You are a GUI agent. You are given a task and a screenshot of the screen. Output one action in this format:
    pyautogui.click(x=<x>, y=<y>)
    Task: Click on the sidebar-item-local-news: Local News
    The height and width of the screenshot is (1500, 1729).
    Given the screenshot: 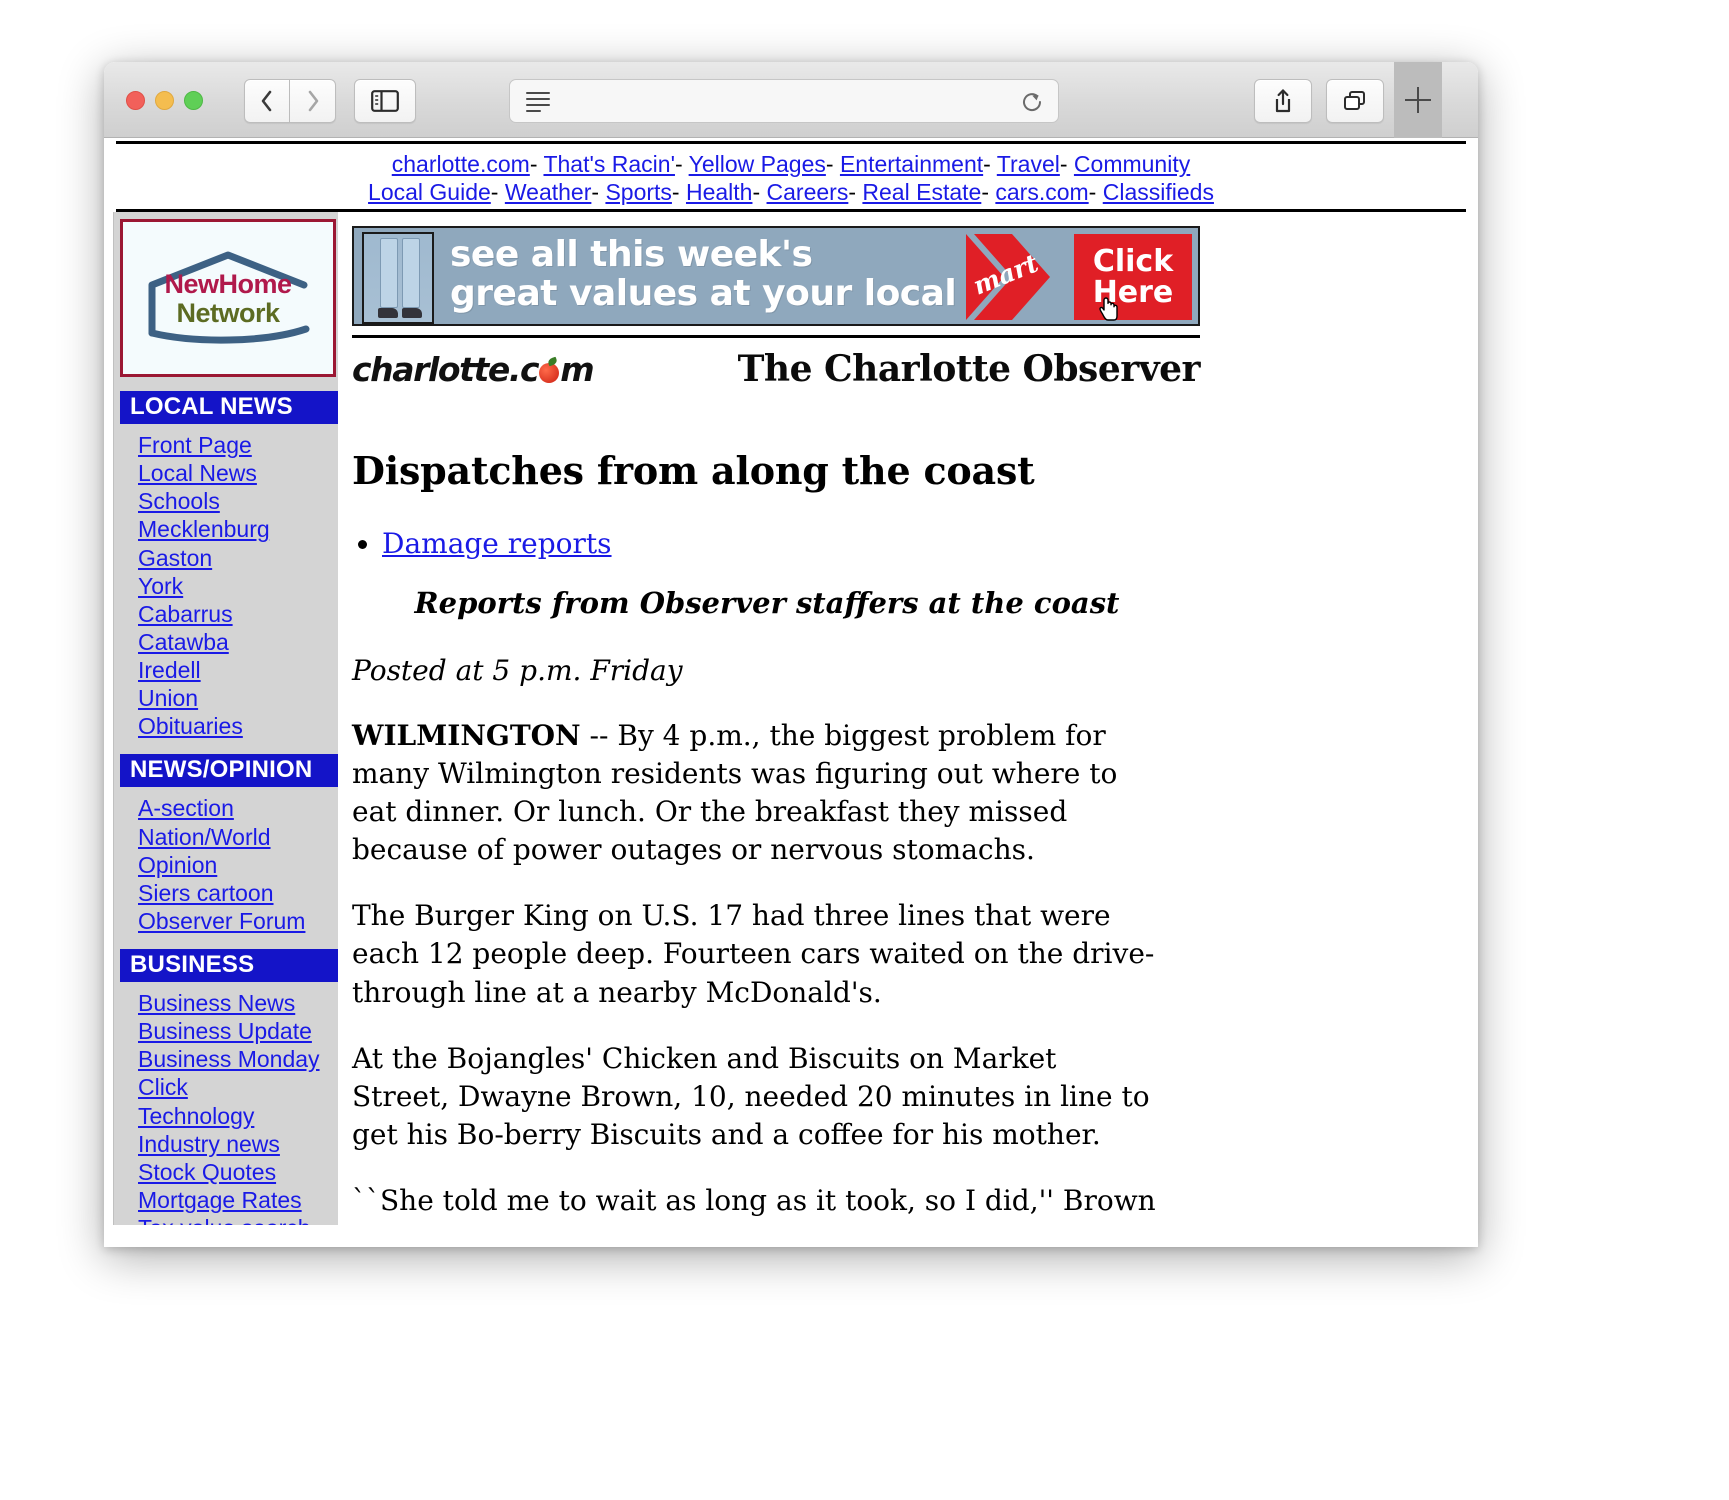 What is the action you would take?
    pyautogui.click(x=238, y=473)
    